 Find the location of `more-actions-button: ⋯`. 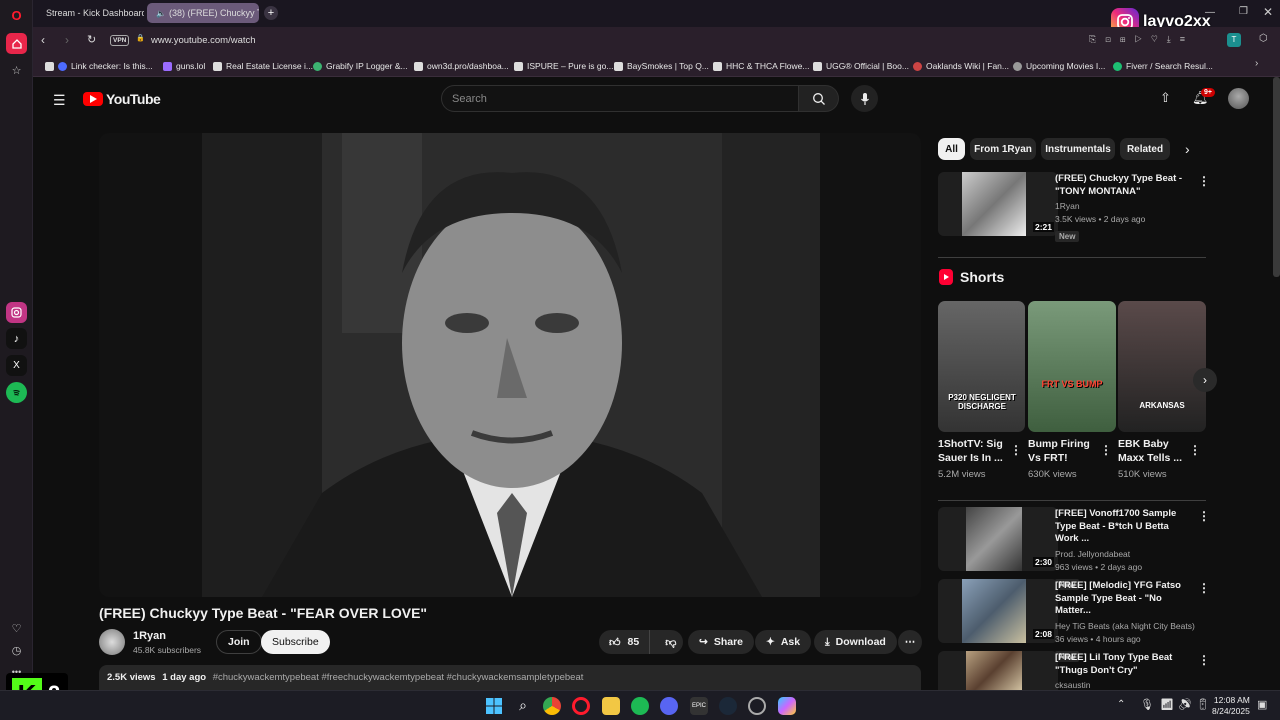

more-actions-button: ⋯ is located at coordinates (910, 642).